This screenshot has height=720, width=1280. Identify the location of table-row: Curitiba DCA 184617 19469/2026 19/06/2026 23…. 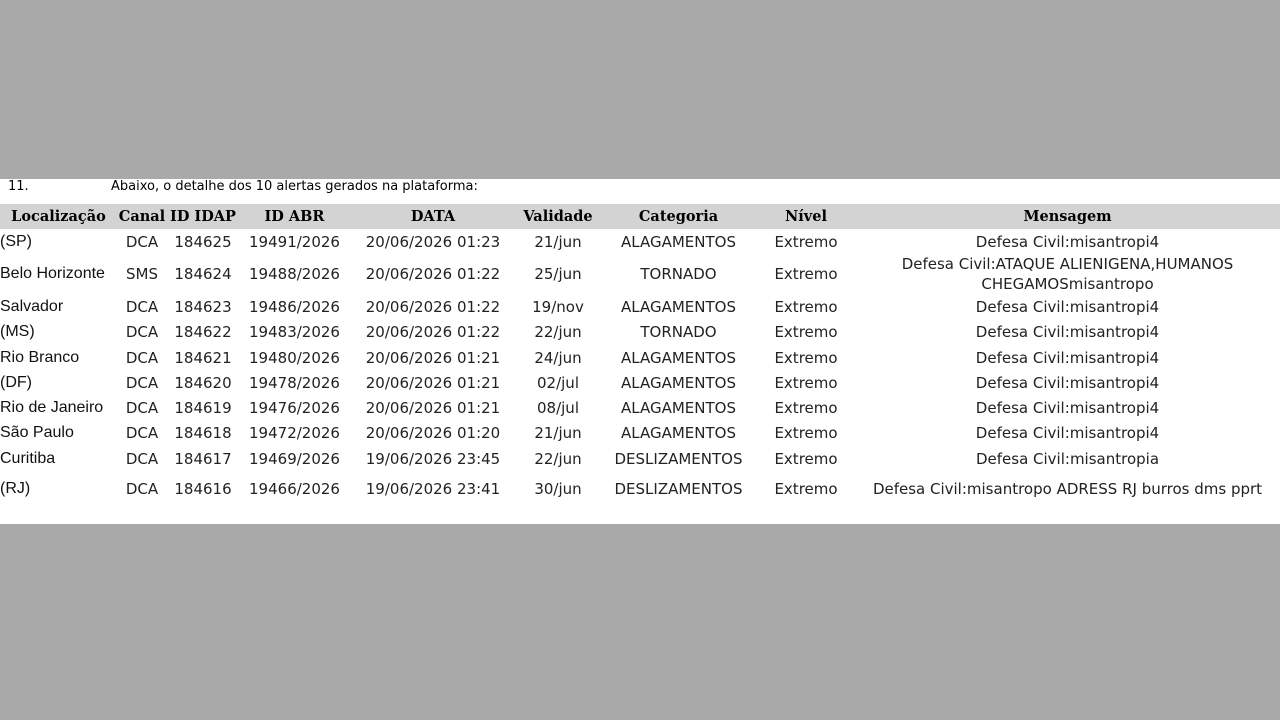
(640, 458).